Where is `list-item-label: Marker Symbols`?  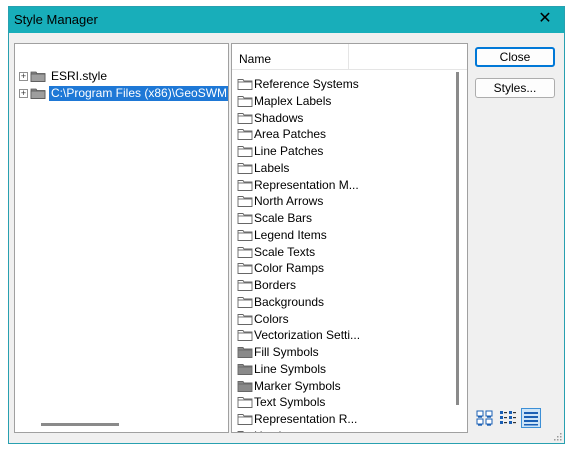
list-item-label: Marker Symbols is located at coordinates (297, 385).